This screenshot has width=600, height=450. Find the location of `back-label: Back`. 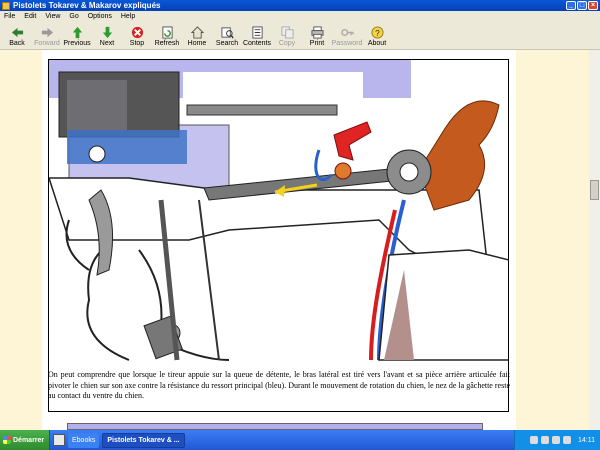

back-label: Back is located at coordinates (17, 43).